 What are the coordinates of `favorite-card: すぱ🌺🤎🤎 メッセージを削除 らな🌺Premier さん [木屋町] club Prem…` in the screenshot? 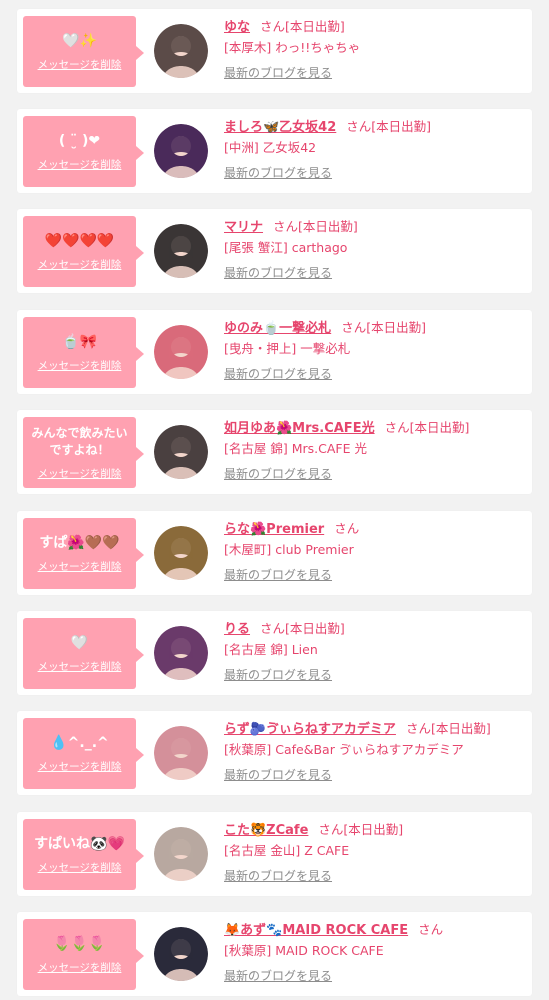 It's located at (274, 553).